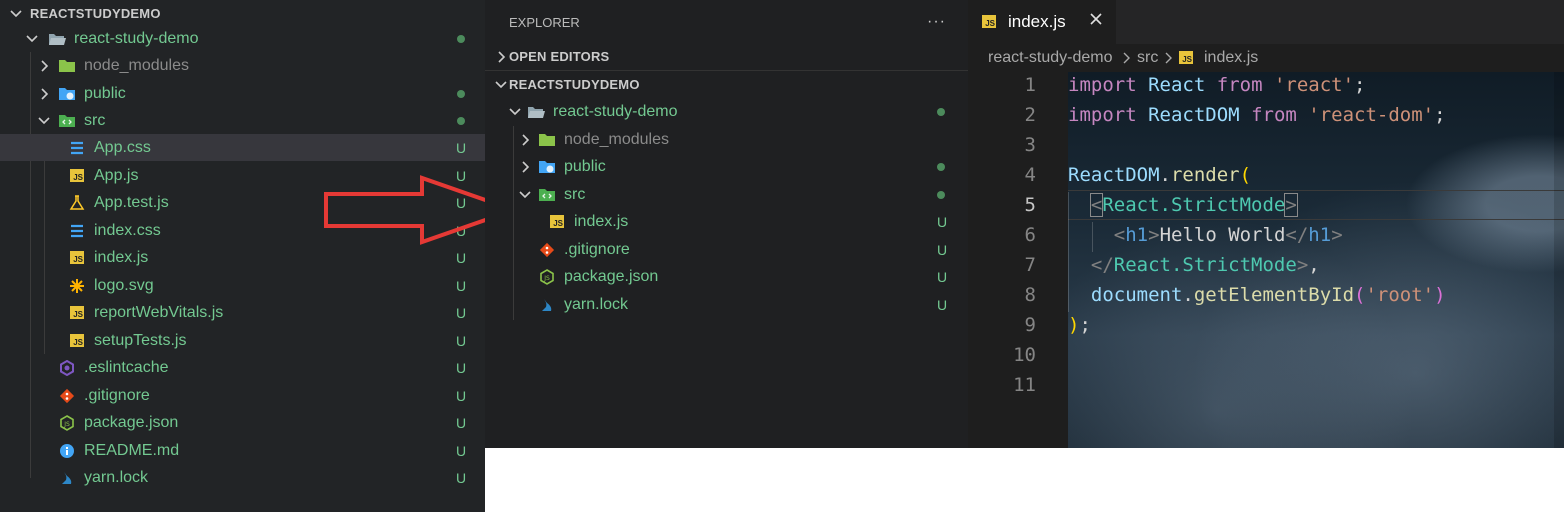 This screenshot has height=512, width=1564. I want to click on open-editors-section: OPEN EDITORS, so click(726, 56).